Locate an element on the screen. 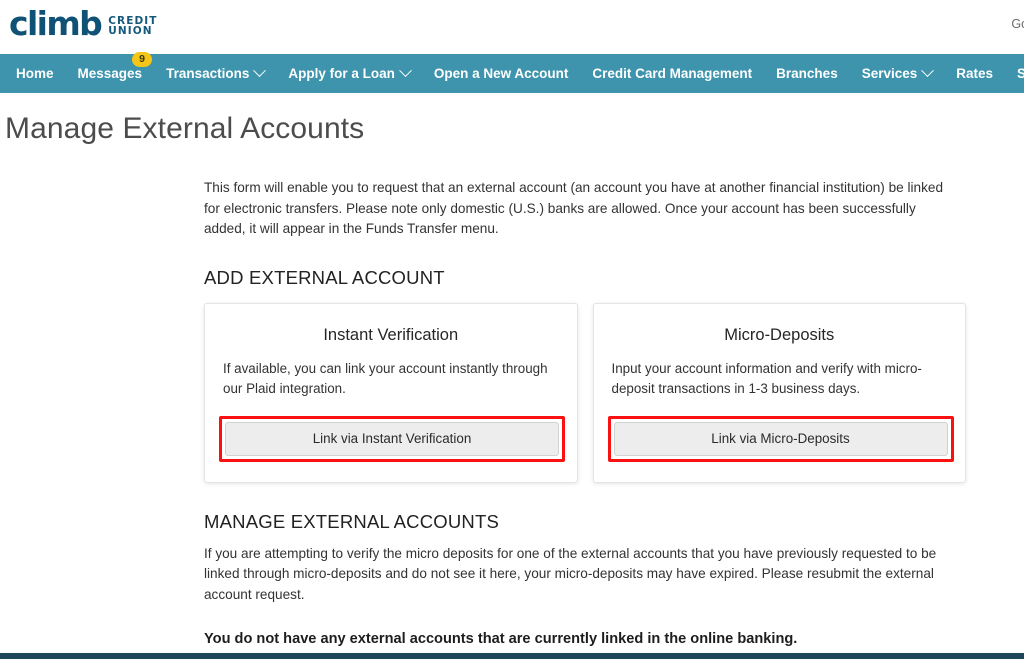 The width and height of the screenshot is (1024, 659). nav-item-apply-for-a-loan: Apply for a Loan is located at coordinates (349, 73).